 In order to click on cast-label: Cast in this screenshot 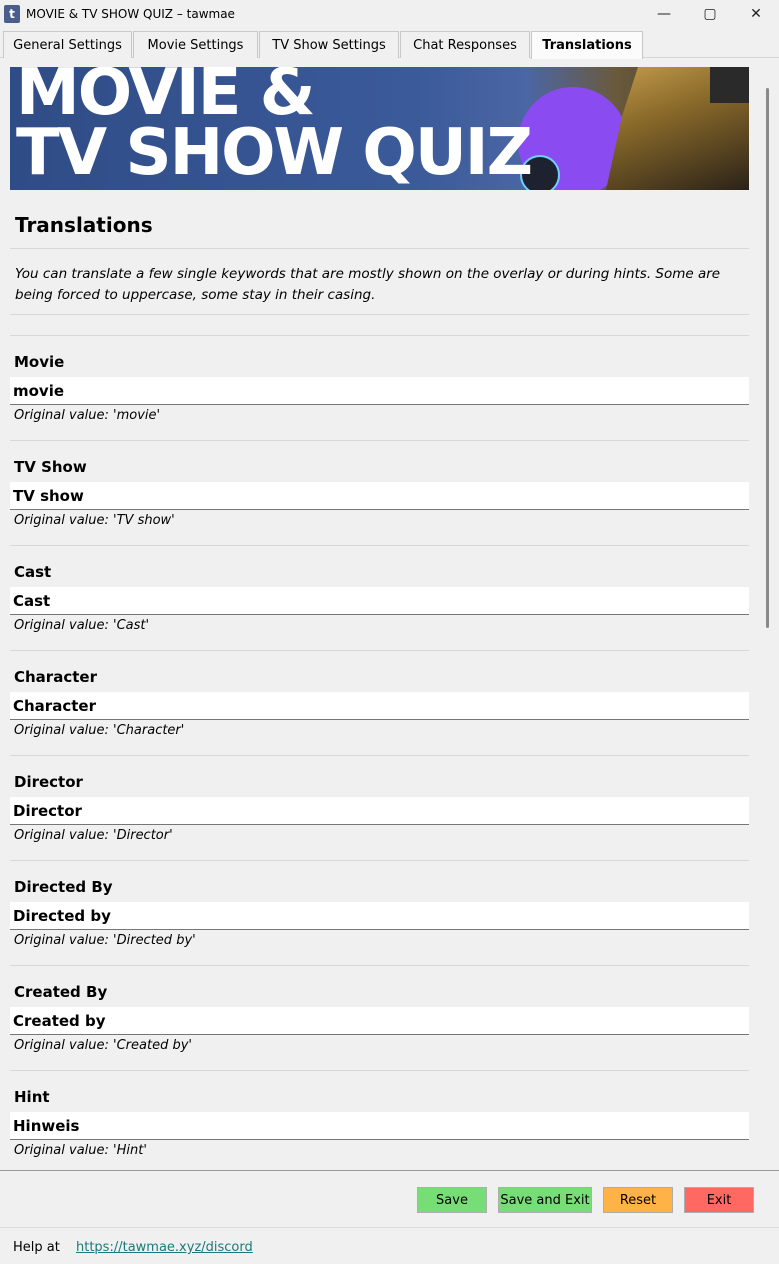, I will do `click(33, 572)`.